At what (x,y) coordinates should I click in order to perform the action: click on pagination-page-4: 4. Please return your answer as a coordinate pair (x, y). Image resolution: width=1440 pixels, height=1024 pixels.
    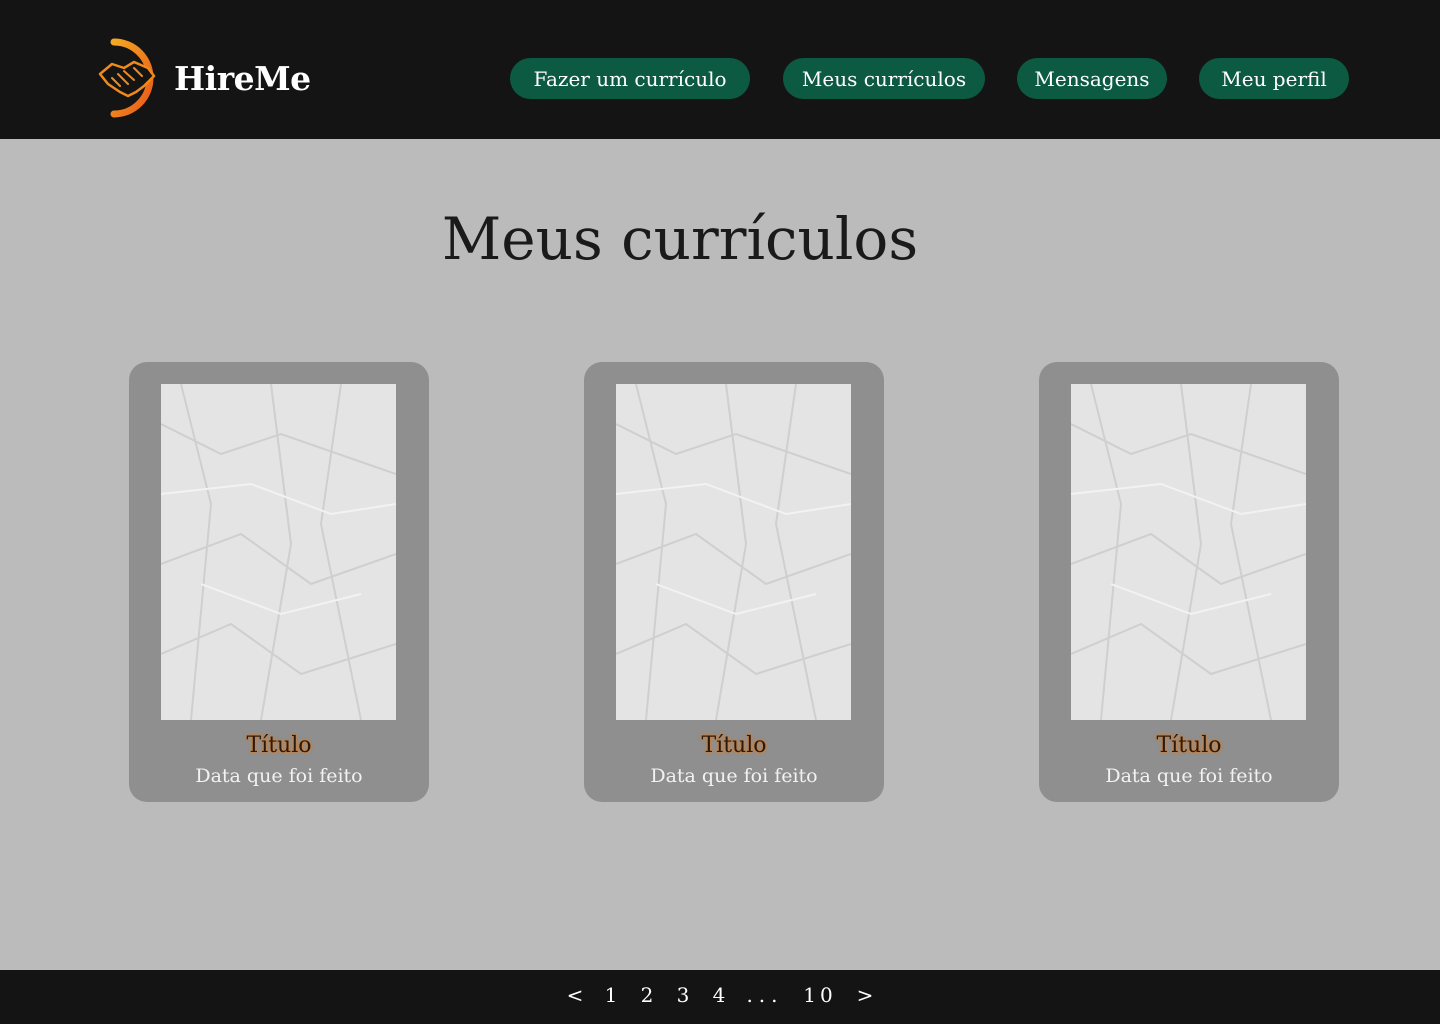
    Looking at the image, I should click on (719, 995).